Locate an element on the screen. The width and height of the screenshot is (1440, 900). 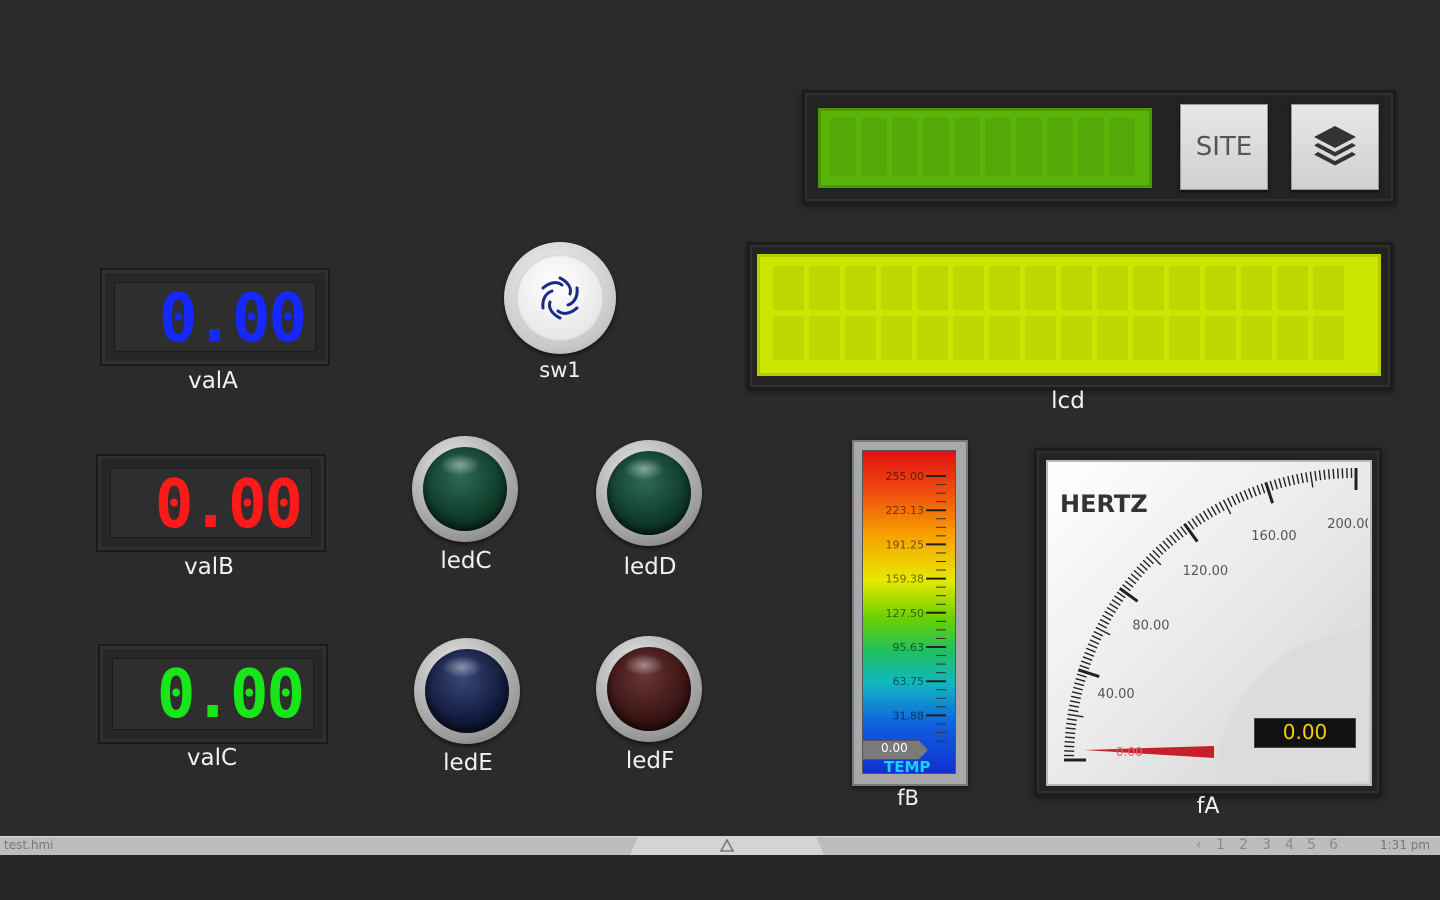
status-page-3: 3 is located at coordinates (1266, 845).